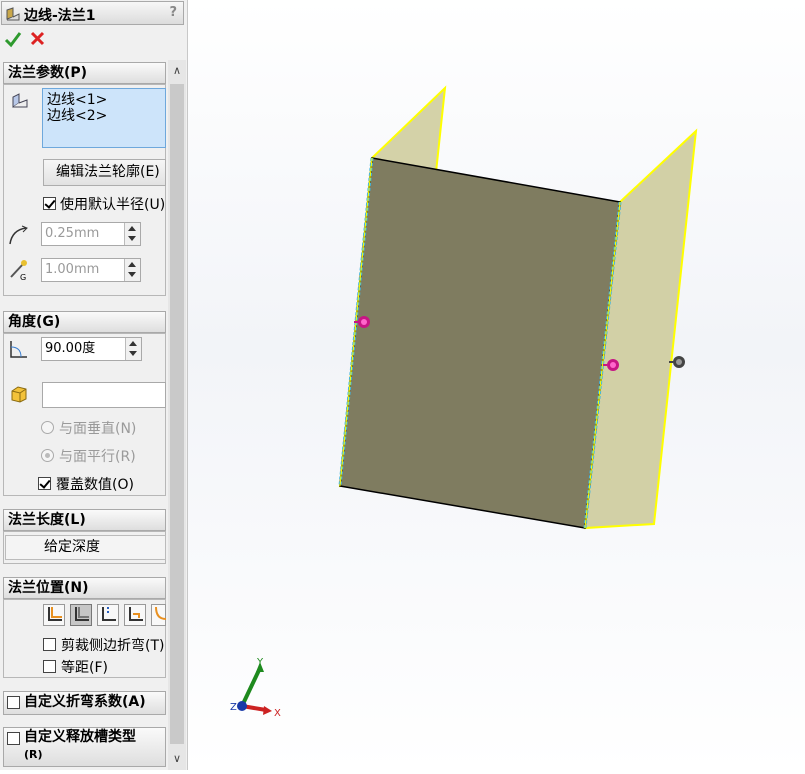  Describe the element at coordinates (23, 277) in the screenshot. I see `svg-text: G` at that location.